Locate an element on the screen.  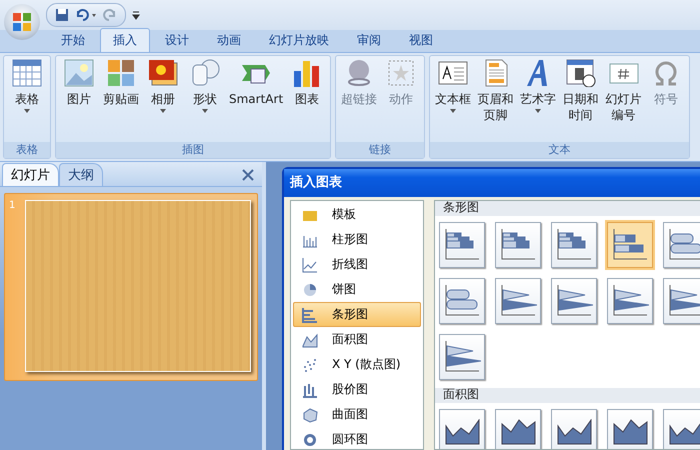
ribbon-button: 形状 is located at coordinates (205, 100).